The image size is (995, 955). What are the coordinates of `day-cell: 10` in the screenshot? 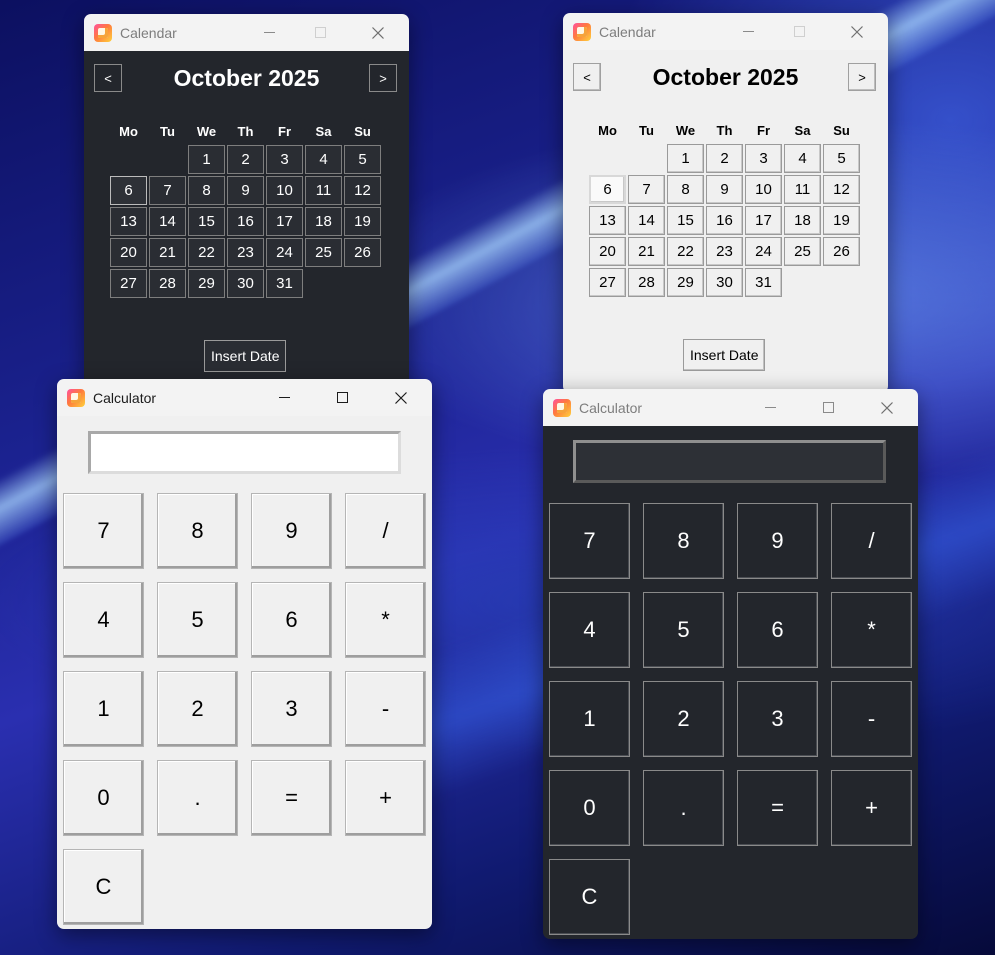 It's located at (763, 189).